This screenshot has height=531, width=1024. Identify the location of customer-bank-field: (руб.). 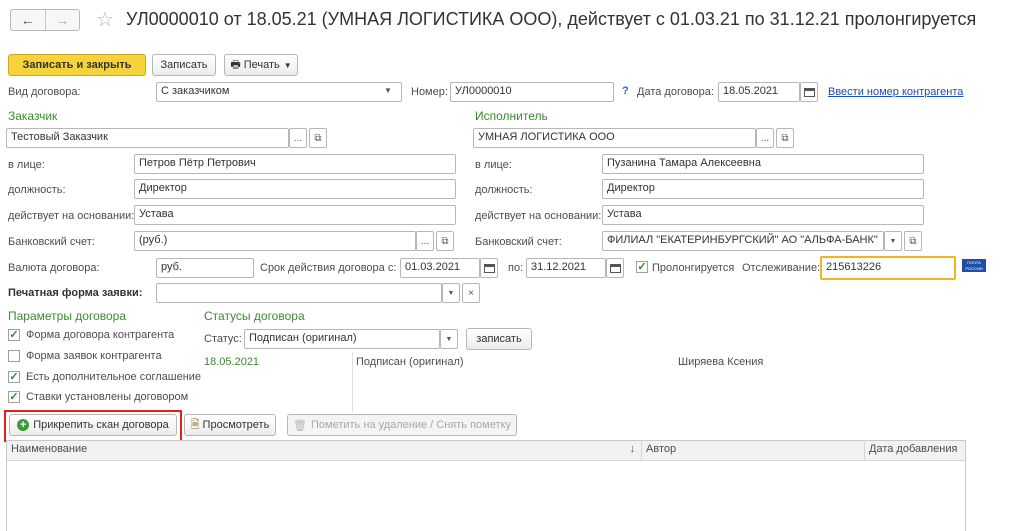
(275, 241).